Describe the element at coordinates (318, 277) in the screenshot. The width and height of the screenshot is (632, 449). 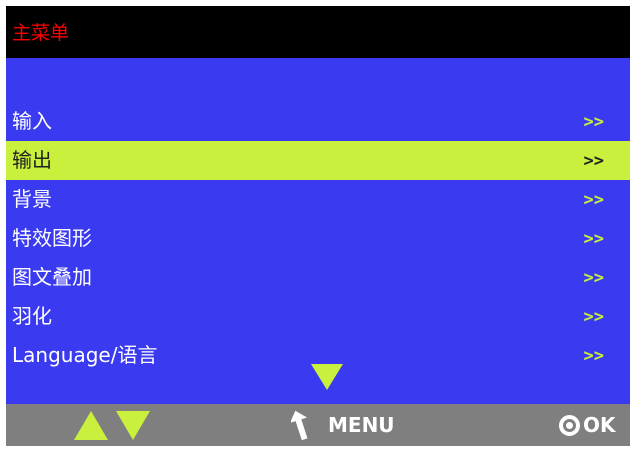
I see `menu-item-overlay: 图文叠加 >>` at that location.